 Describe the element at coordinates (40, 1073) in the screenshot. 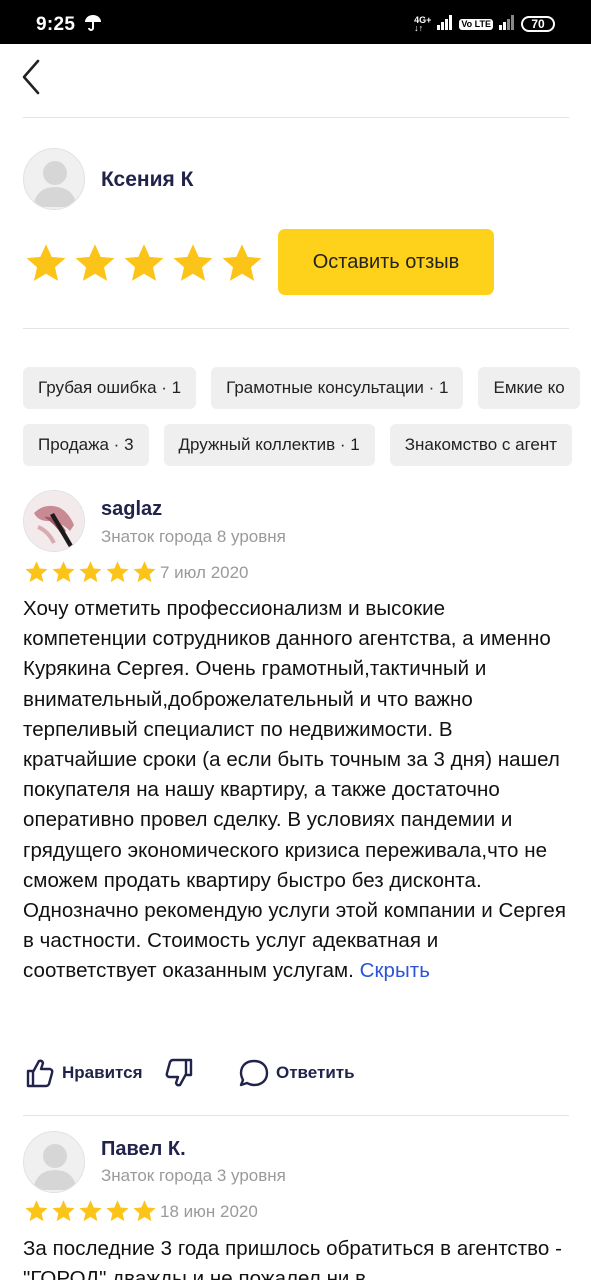

I see `thumbs-up-icon` at that location.